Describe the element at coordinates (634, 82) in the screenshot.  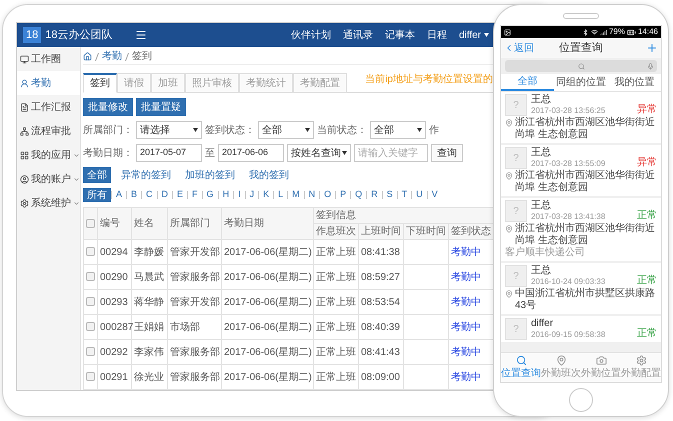
I see `tab: 我的位置` at that location.